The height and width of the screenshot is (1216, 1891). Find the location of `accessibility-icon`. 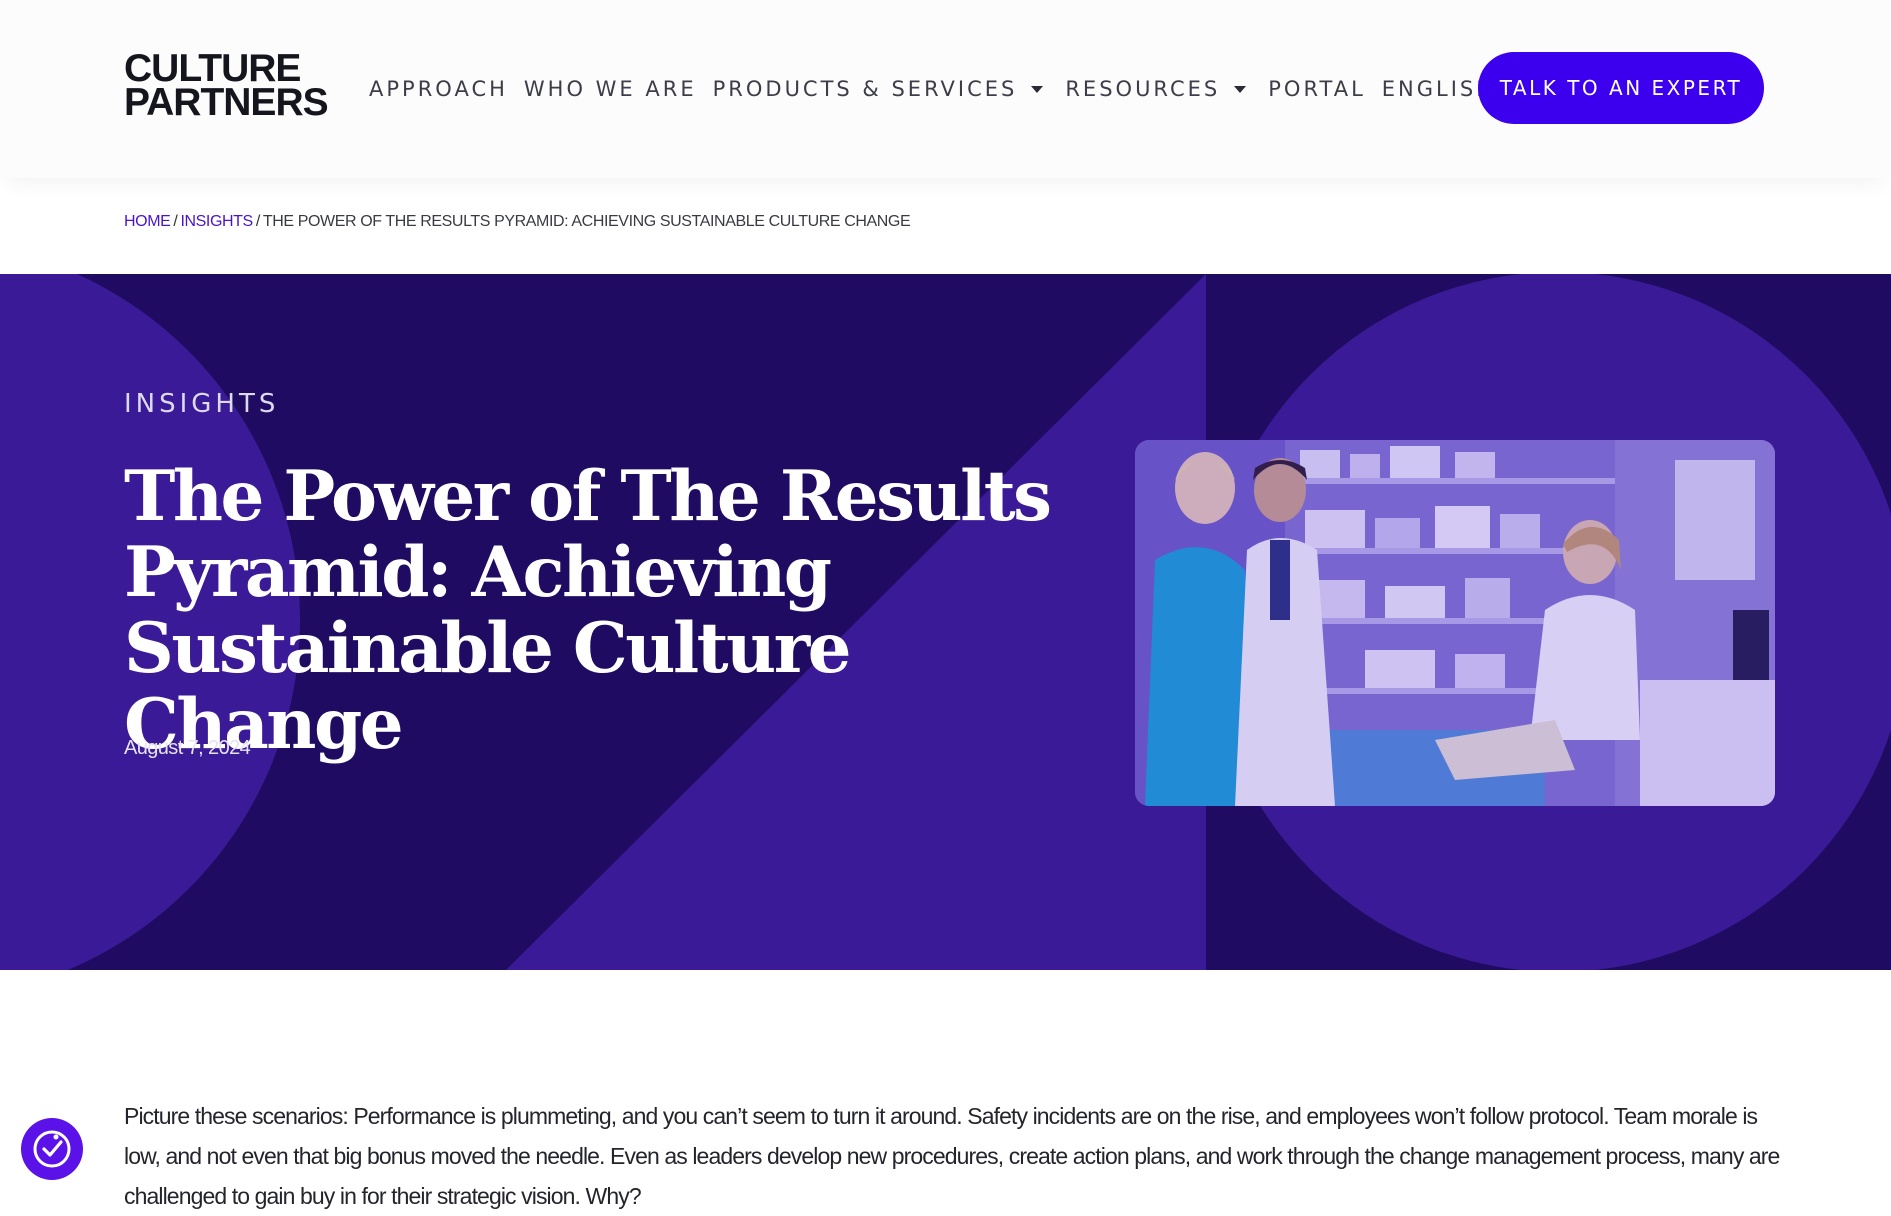

accessibility-icon is located at coordinates (52, 1149).